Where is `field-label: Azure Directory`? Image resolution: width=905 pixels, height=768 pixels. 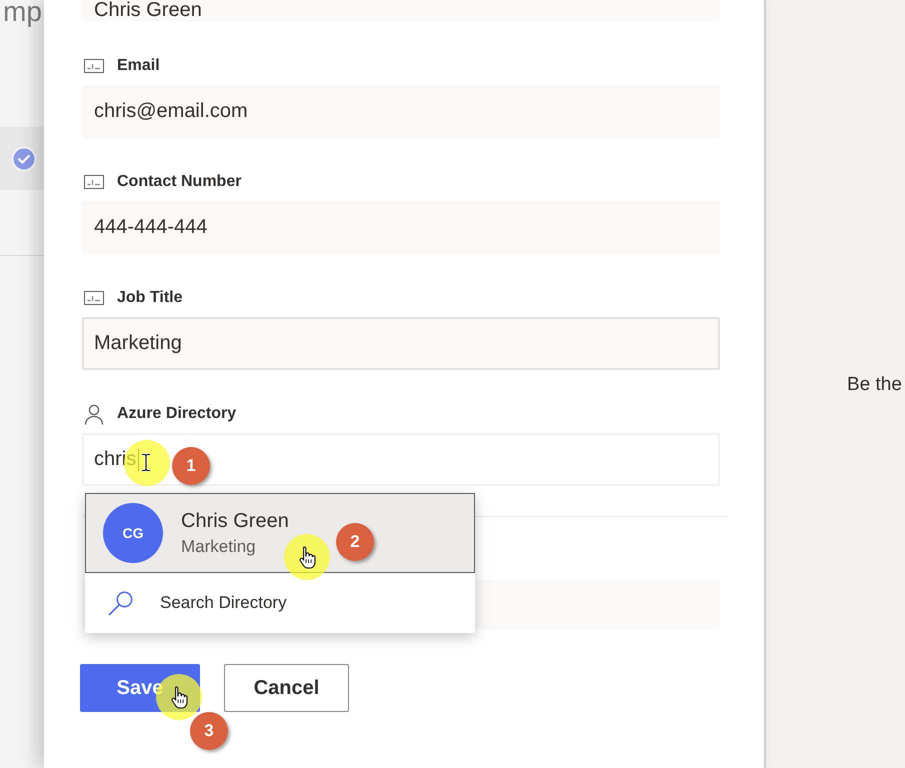
field-label: Azure Directory is located at coordinates (176, 414).